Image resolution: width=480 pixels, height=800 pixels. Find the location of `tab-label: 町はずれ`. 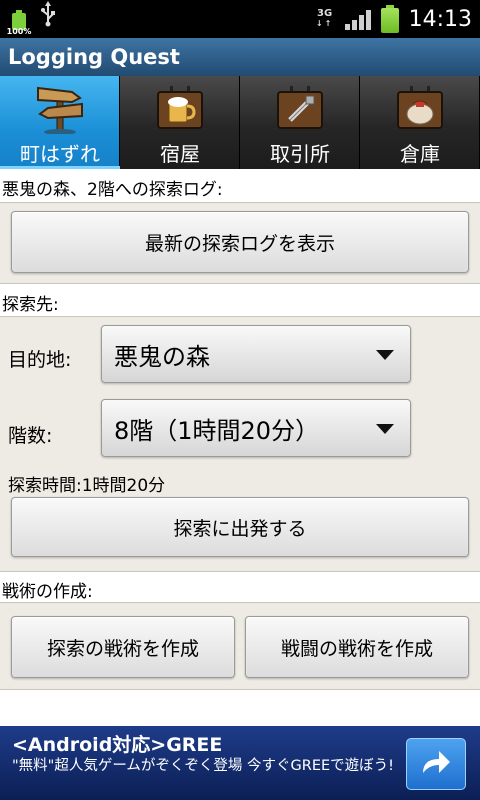

tab-label: 町はずれ is located at coordinates (60, 154).